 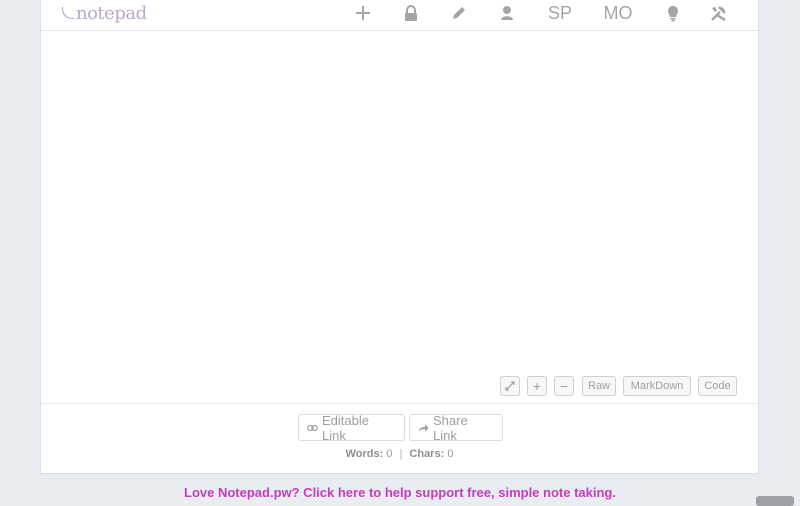 I want to click on zoom-in-label: +, so click(x=537, y=386).